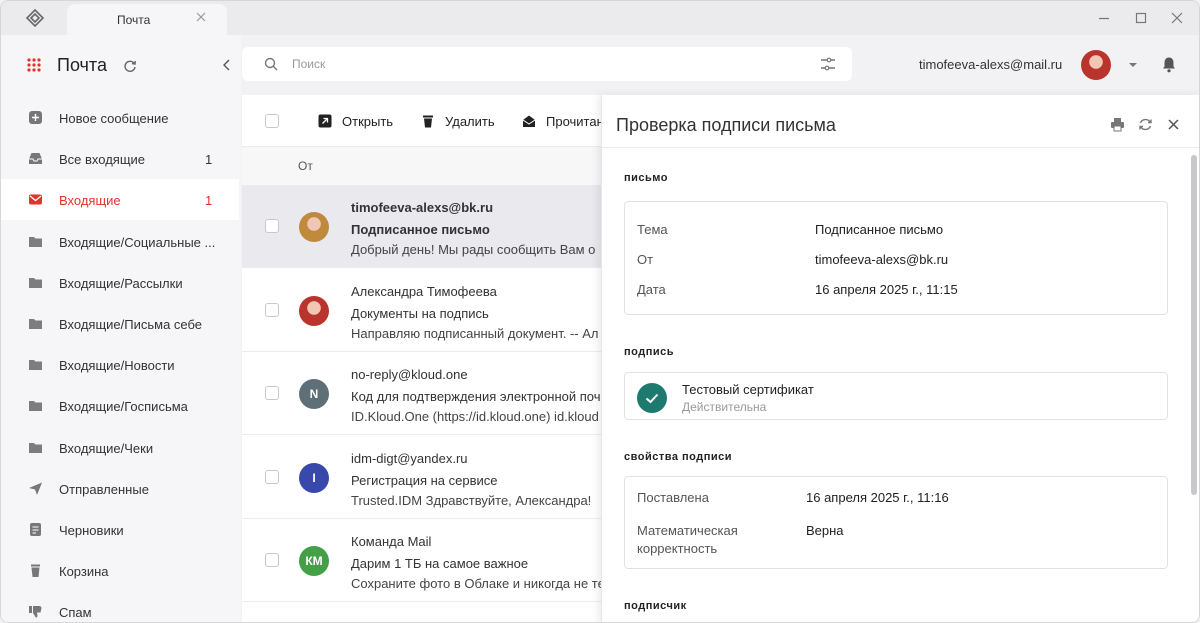 This screenshot has height=623, width=1200. I want to click on sidebar-item-folder: Входящие/Чеки, so click(120, 447).